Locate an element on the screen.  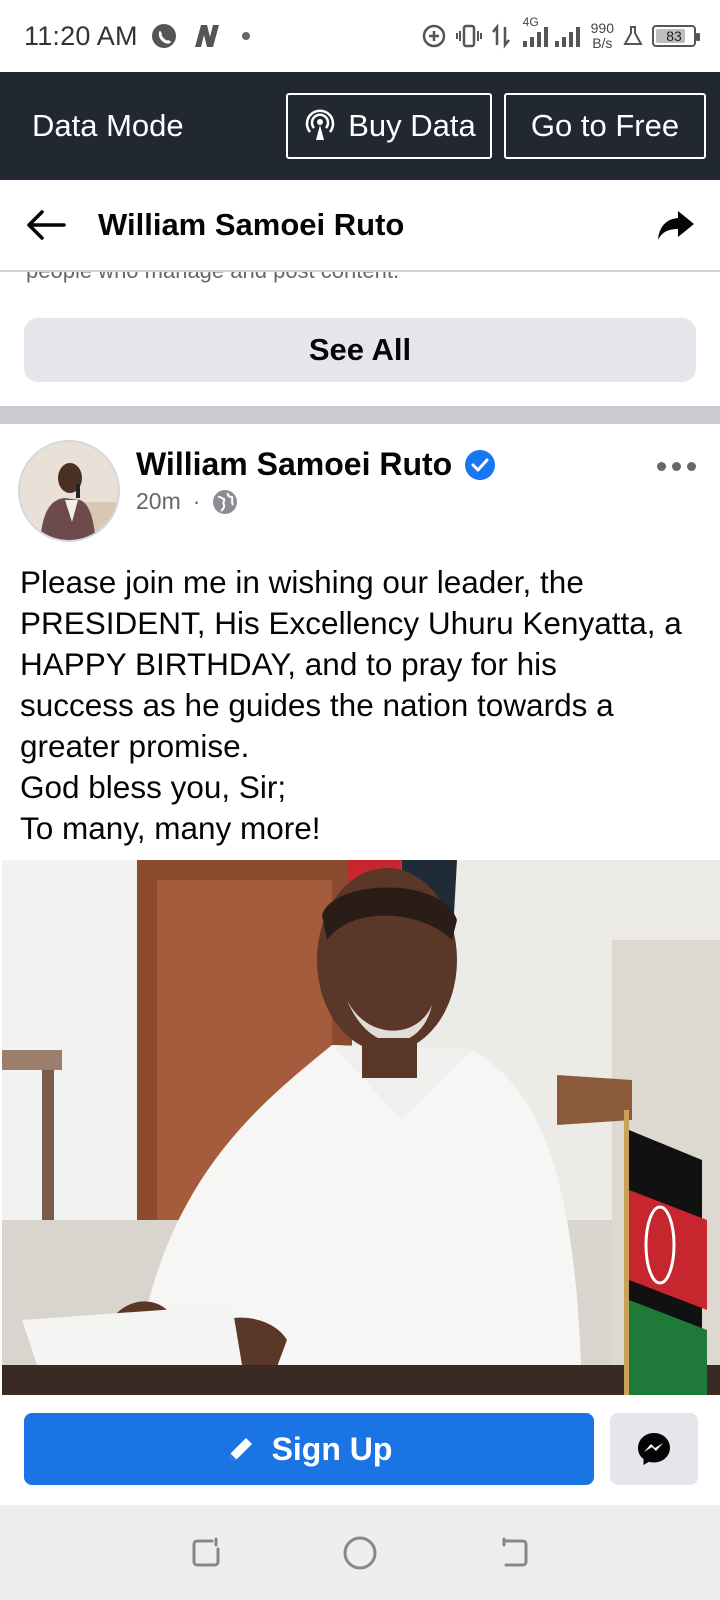
share-icon is located at coordinates (676, 225).